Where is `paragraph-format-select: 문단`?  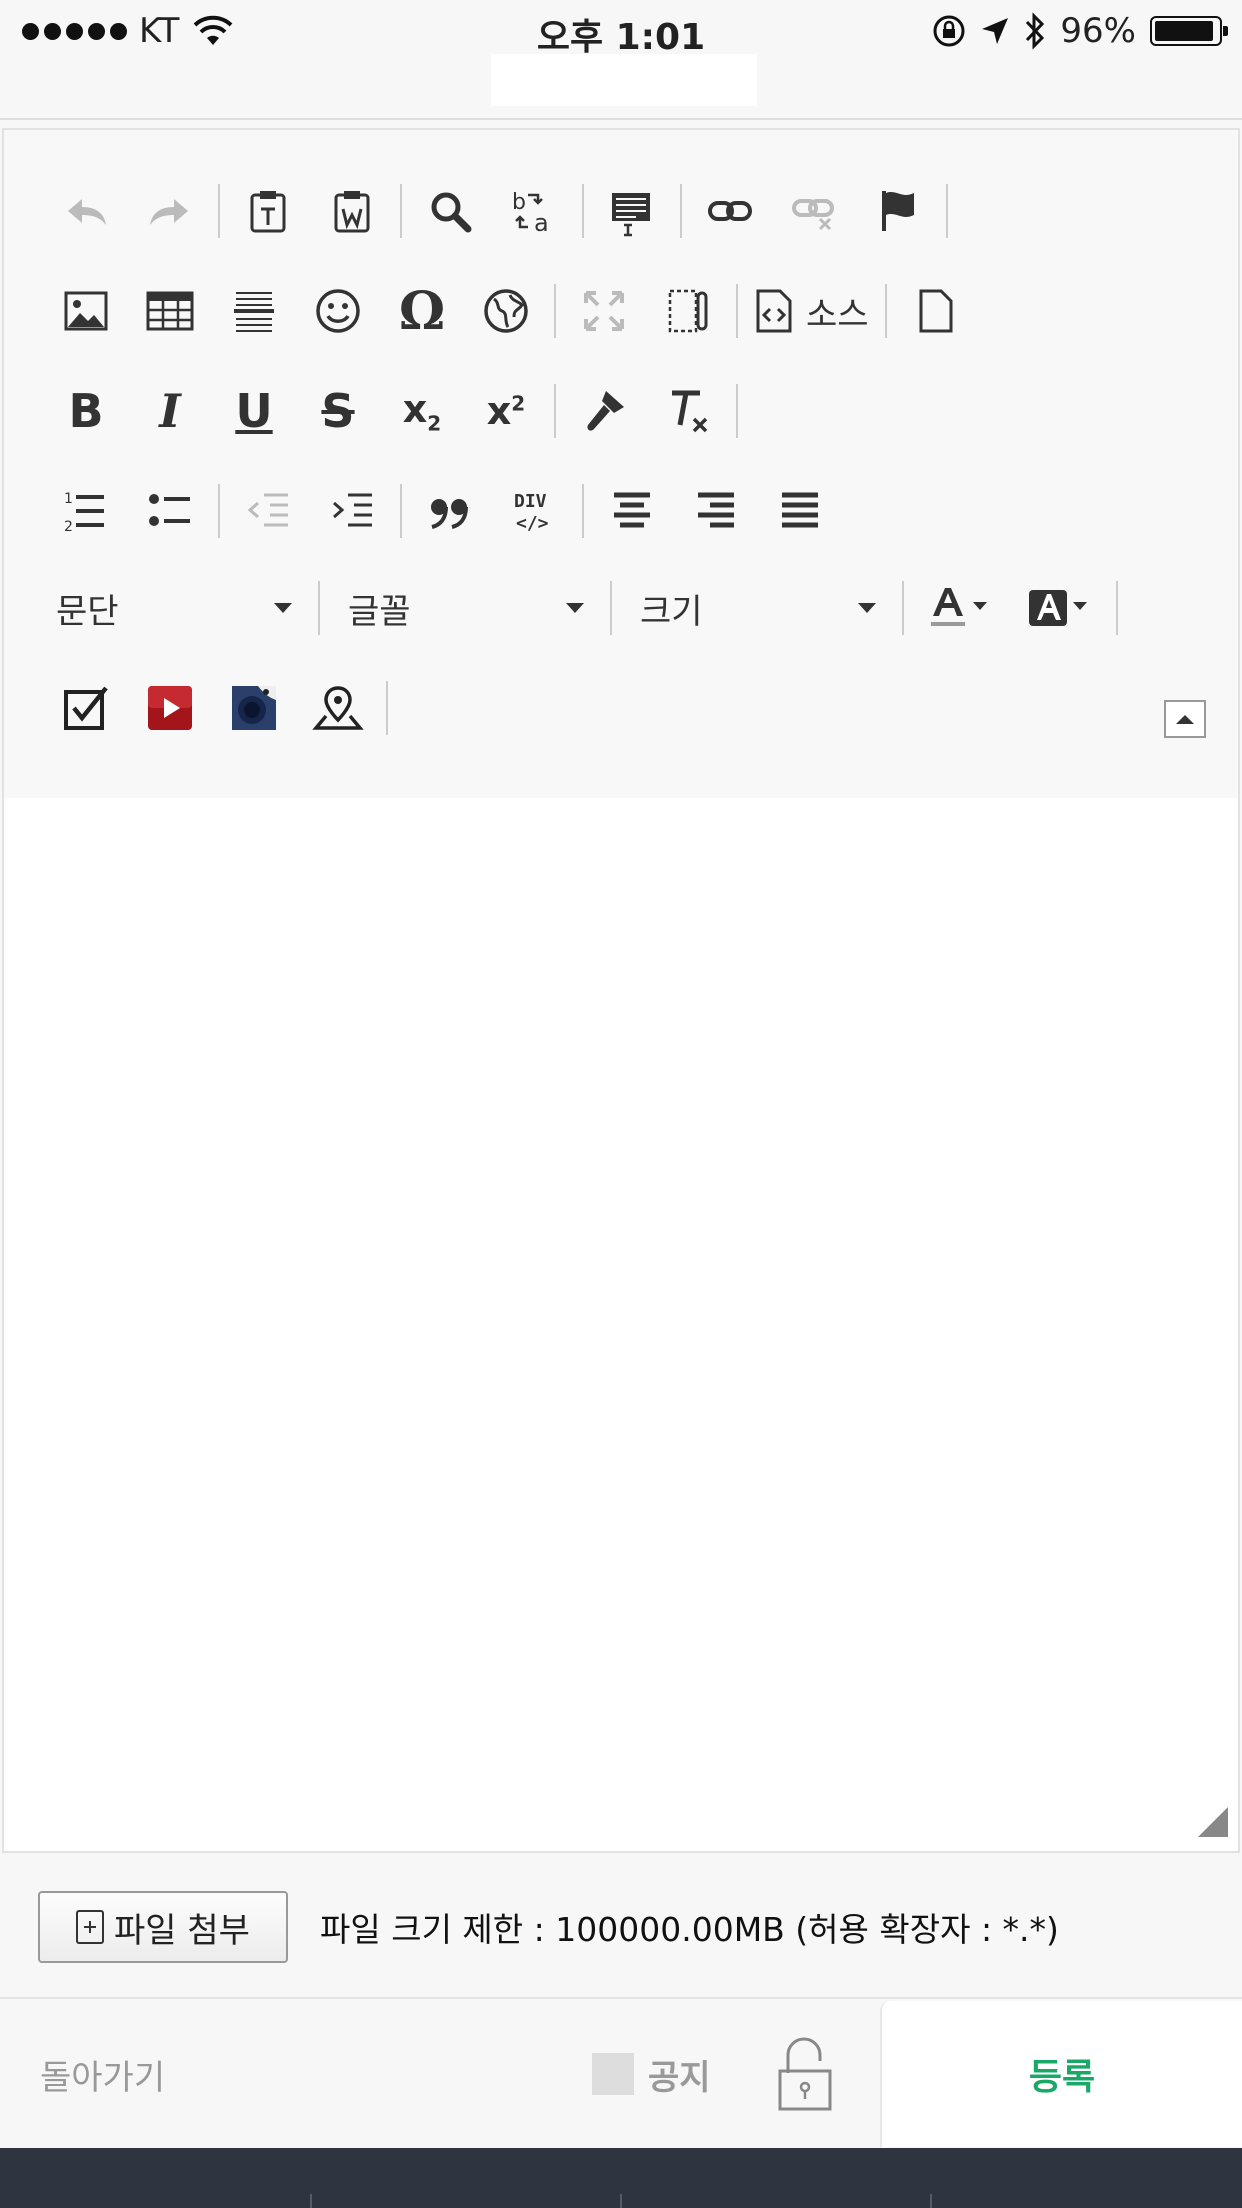
paragraph-format-select: 문단 is located at coordinates (173, 608).